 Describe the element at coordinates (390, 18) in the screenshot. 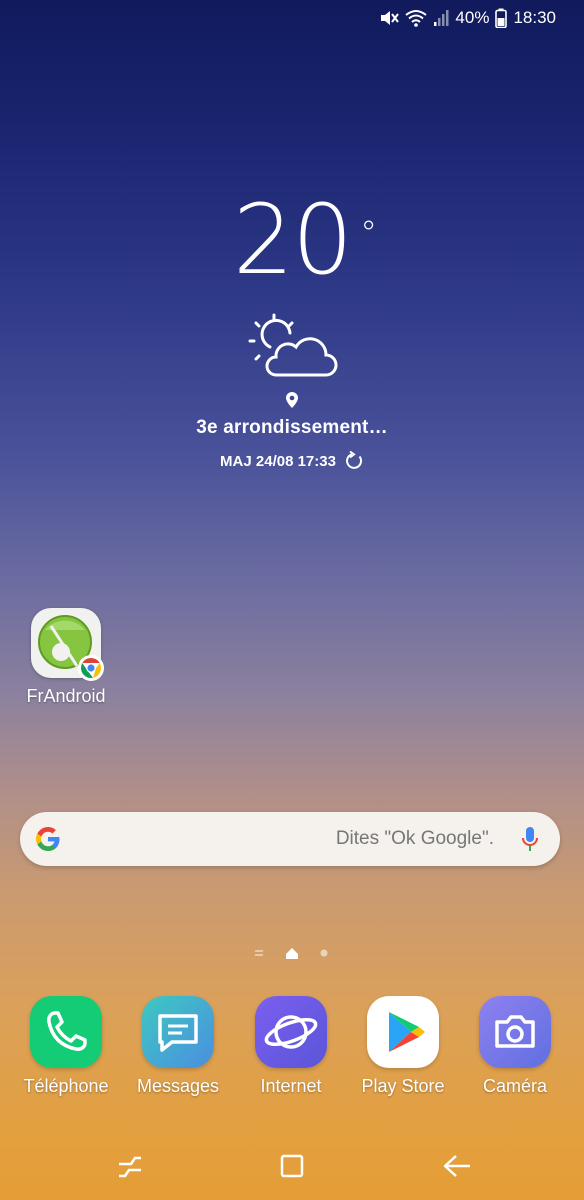

I see `mute-icon` at that location.